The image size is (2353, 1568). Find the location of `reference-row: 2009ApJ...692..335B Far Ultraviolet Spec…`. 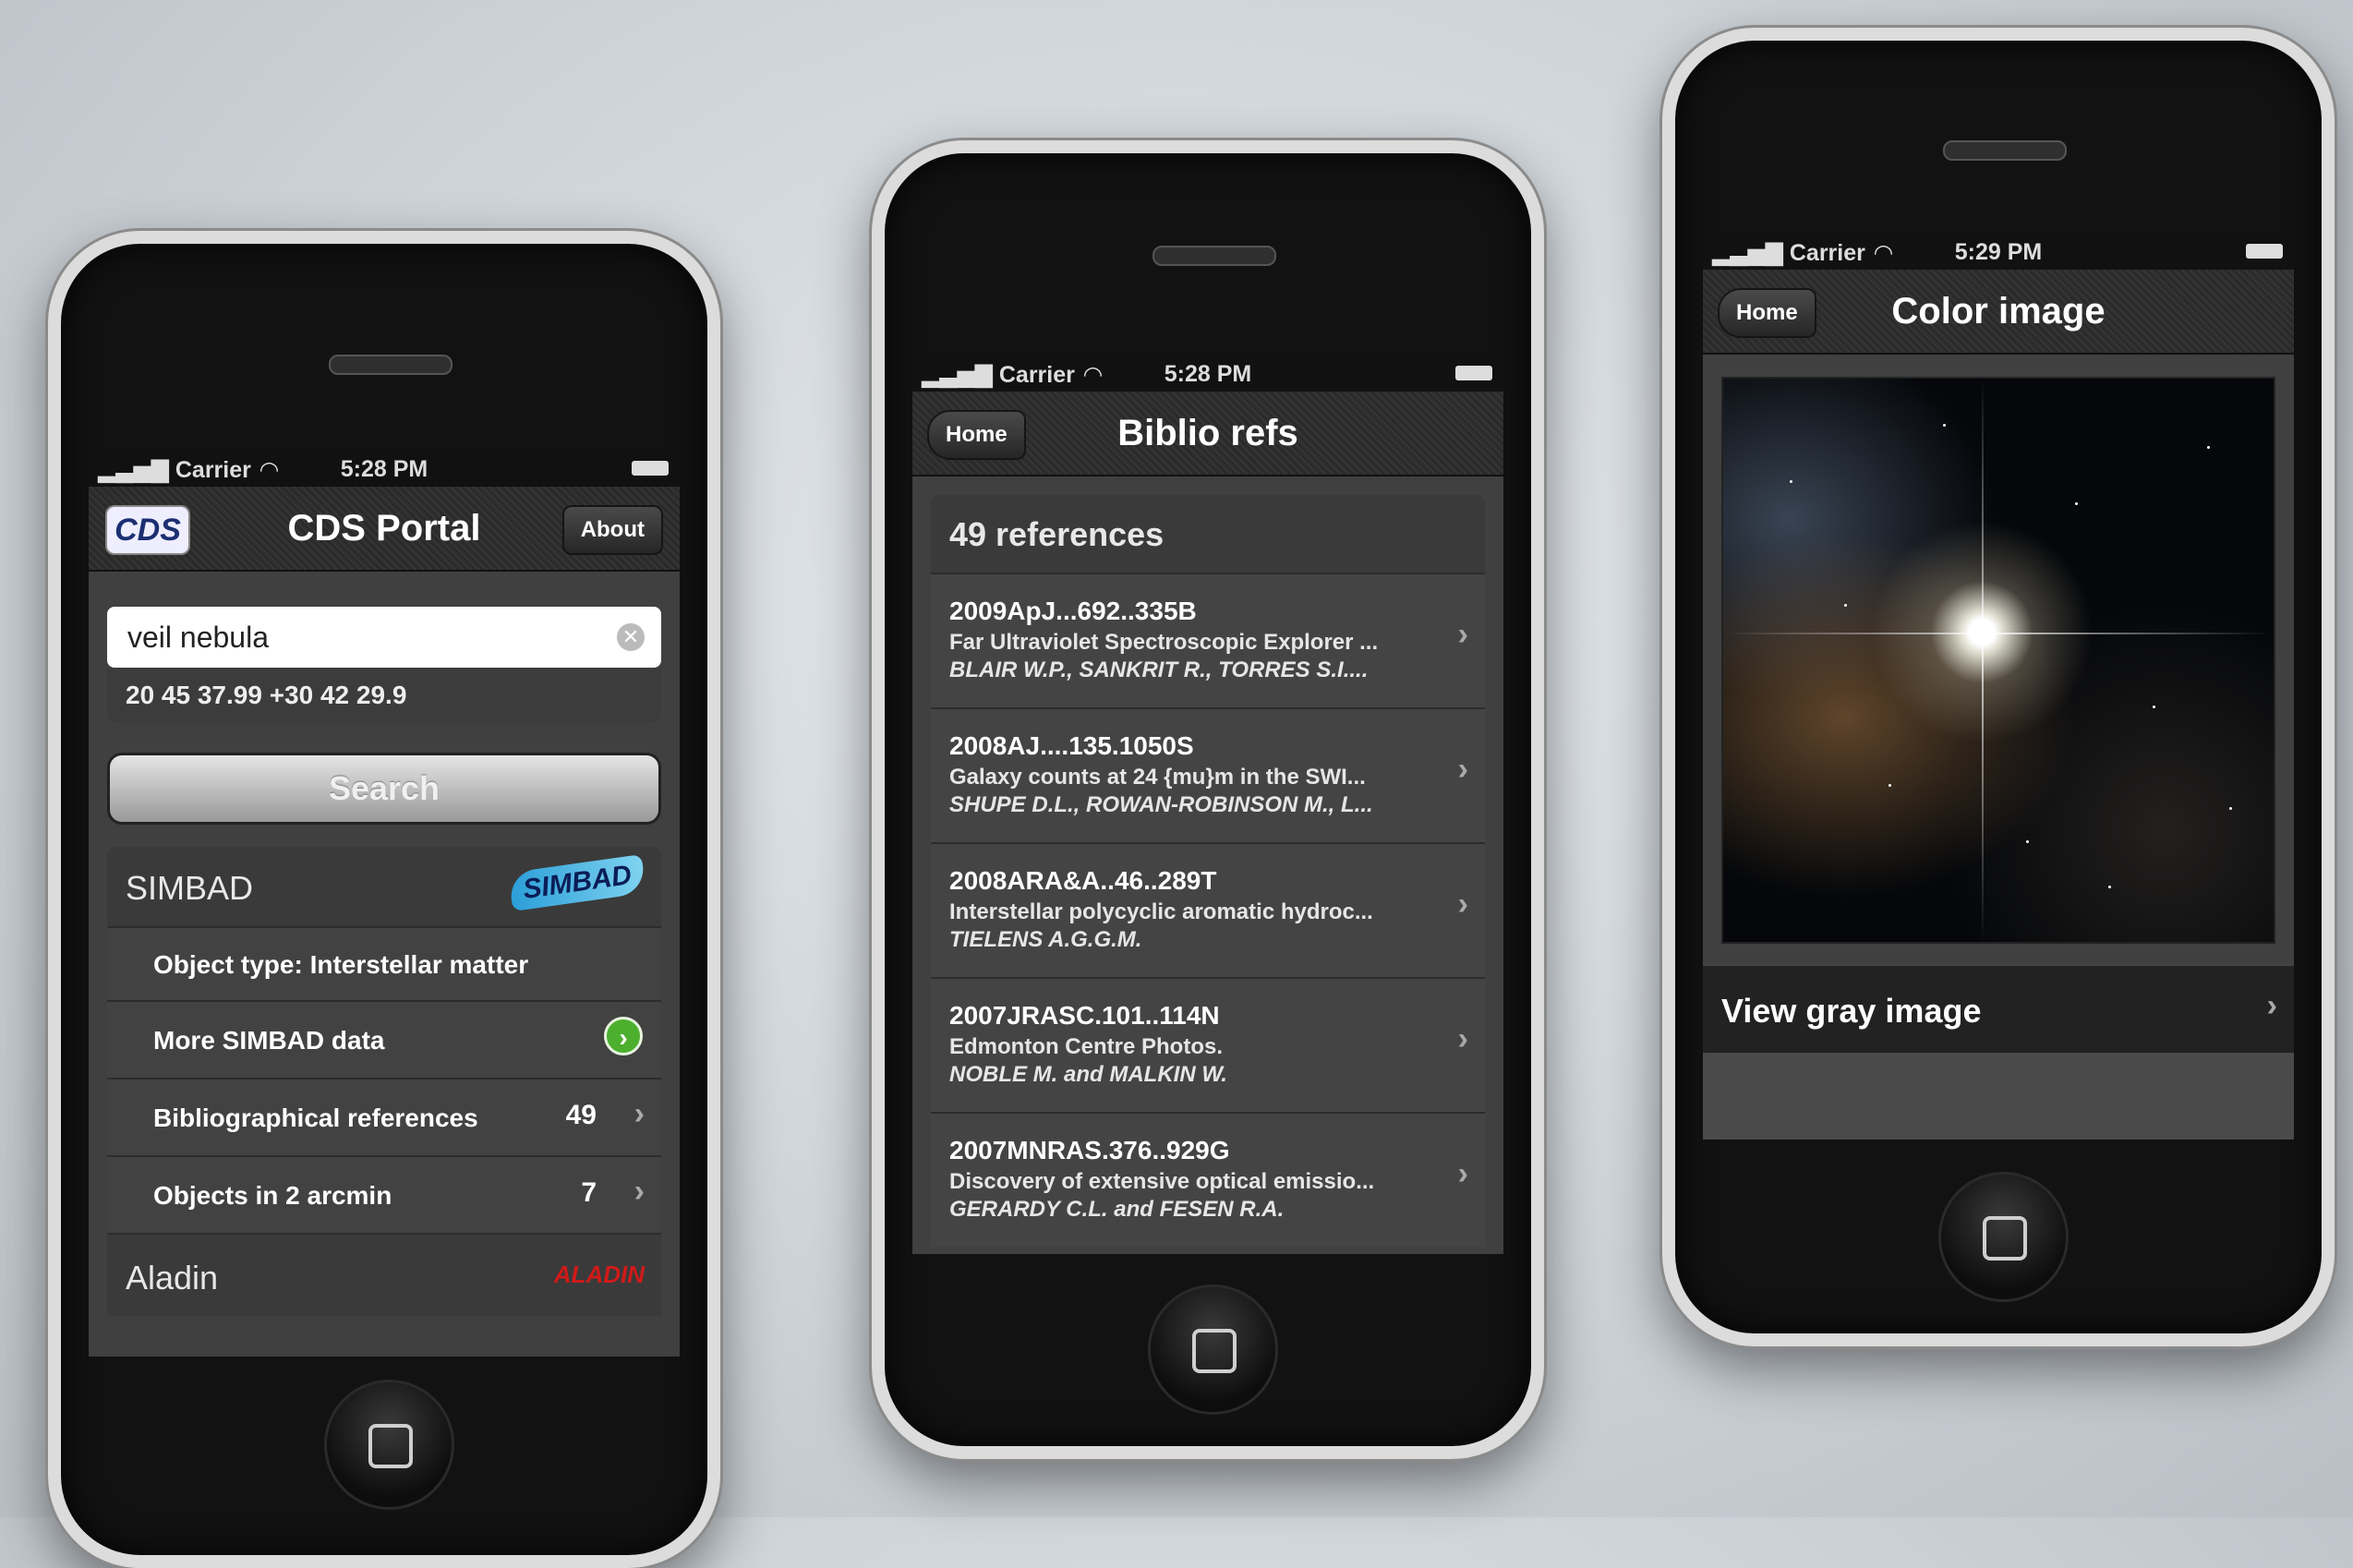

reference-row: 2009ApJ...692..335B Far Ultraviolet Spec… is located at coordinates (1208, 640).